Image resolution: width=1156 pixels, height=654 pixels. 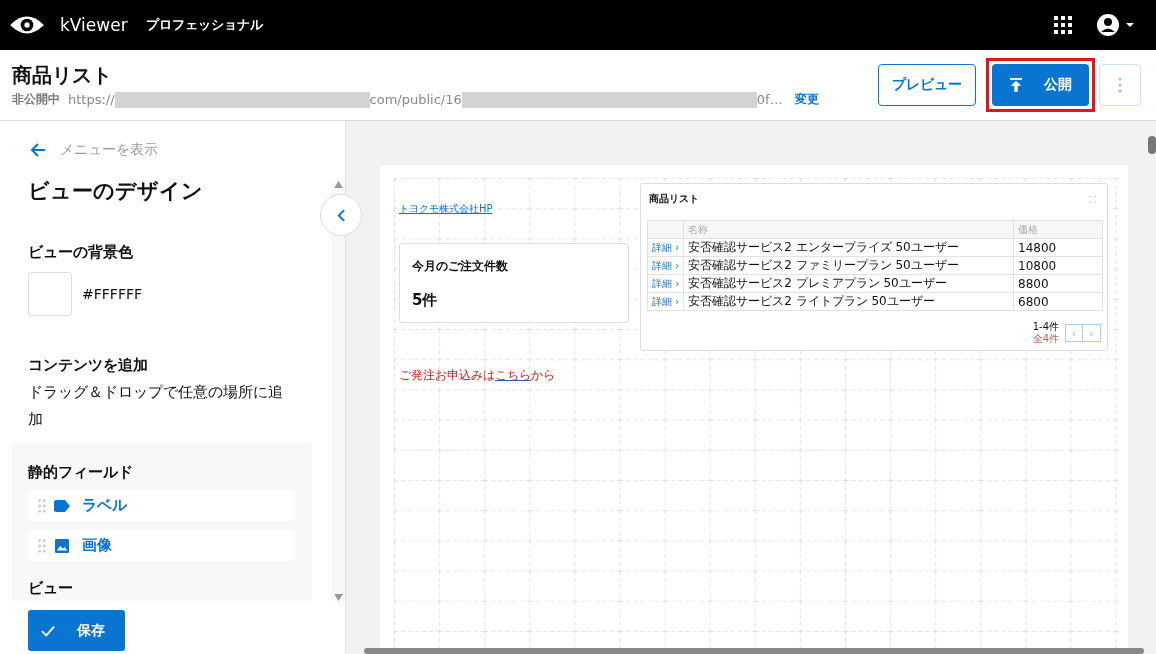 What do you see at coordinates (1058, 283) in the screenshot?
I see `table-cell: 8800` at bounding box center [1058, 283].